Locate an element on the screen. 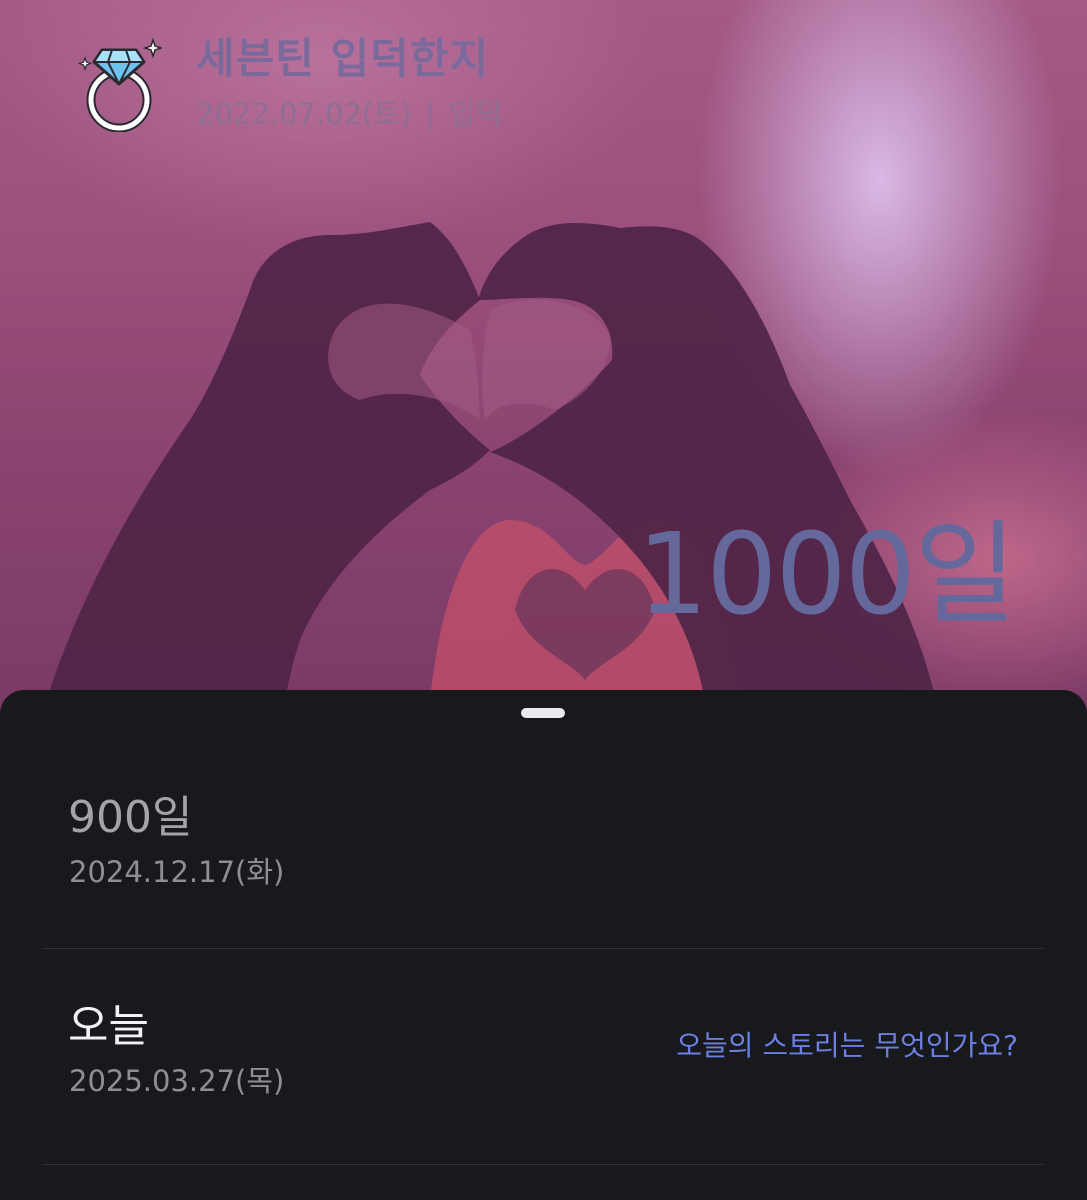 The image size is (1087, 1200). day-count: 1000일 is located at coordinates (826, 575).